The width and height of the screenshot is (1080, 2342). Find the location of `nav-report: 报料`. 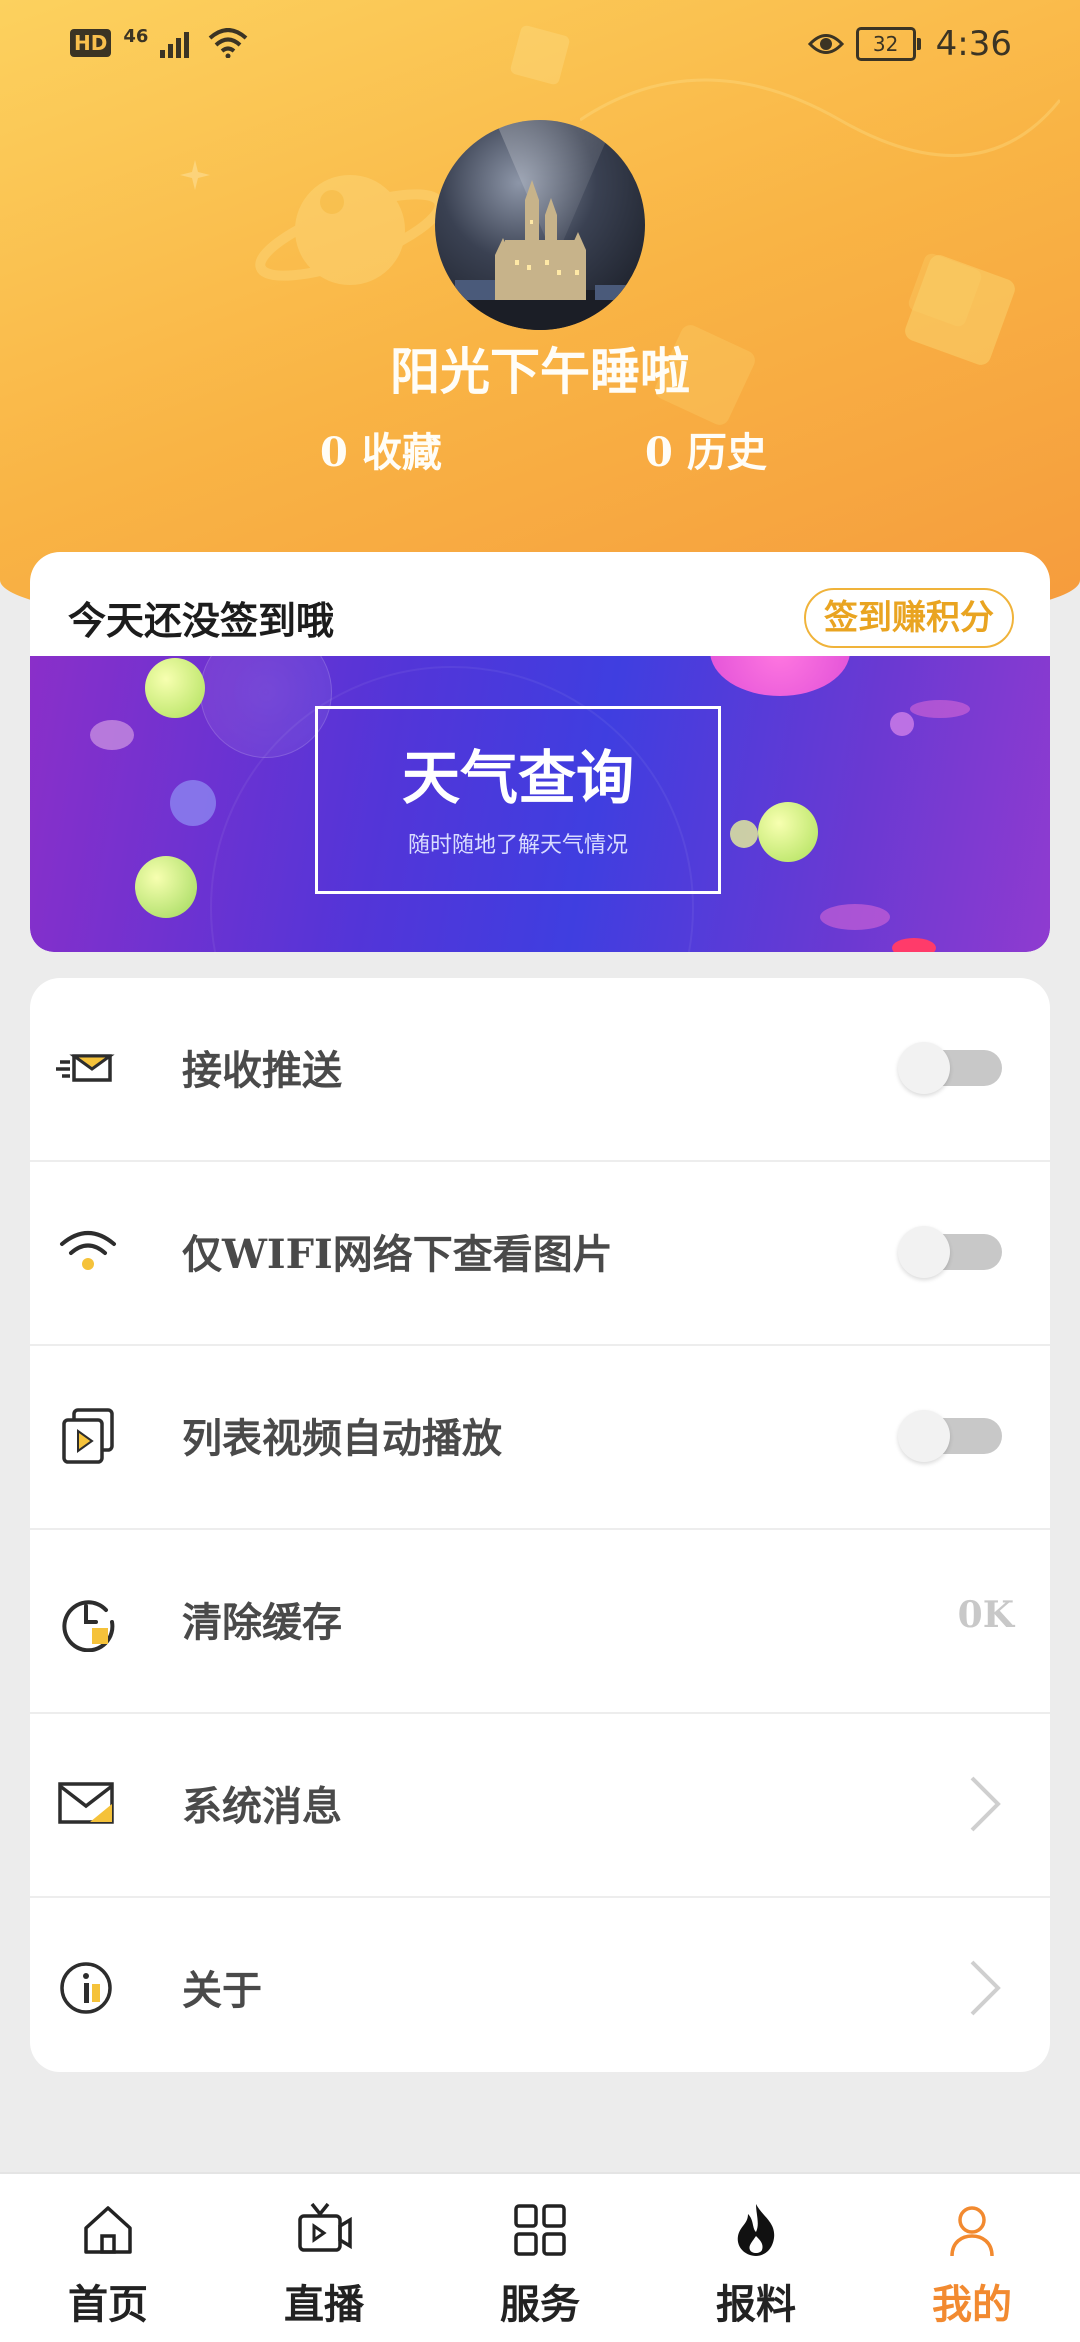

nav-report: 报料 is located at coordinates (756, 2258).